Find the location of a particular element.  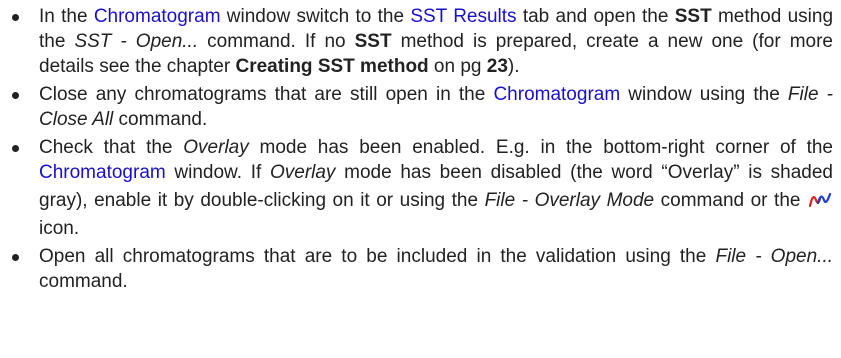

text: tab and open the is located at coordinates (595, 16).